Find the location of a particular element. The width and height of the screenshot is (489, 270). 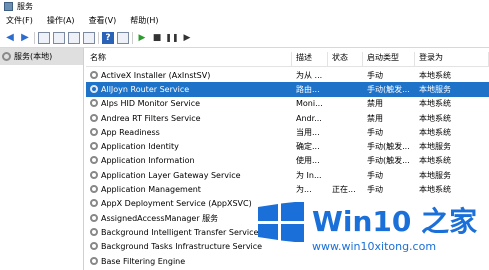

service-name-cell: App Readiness is located at coordinates (189, 132).